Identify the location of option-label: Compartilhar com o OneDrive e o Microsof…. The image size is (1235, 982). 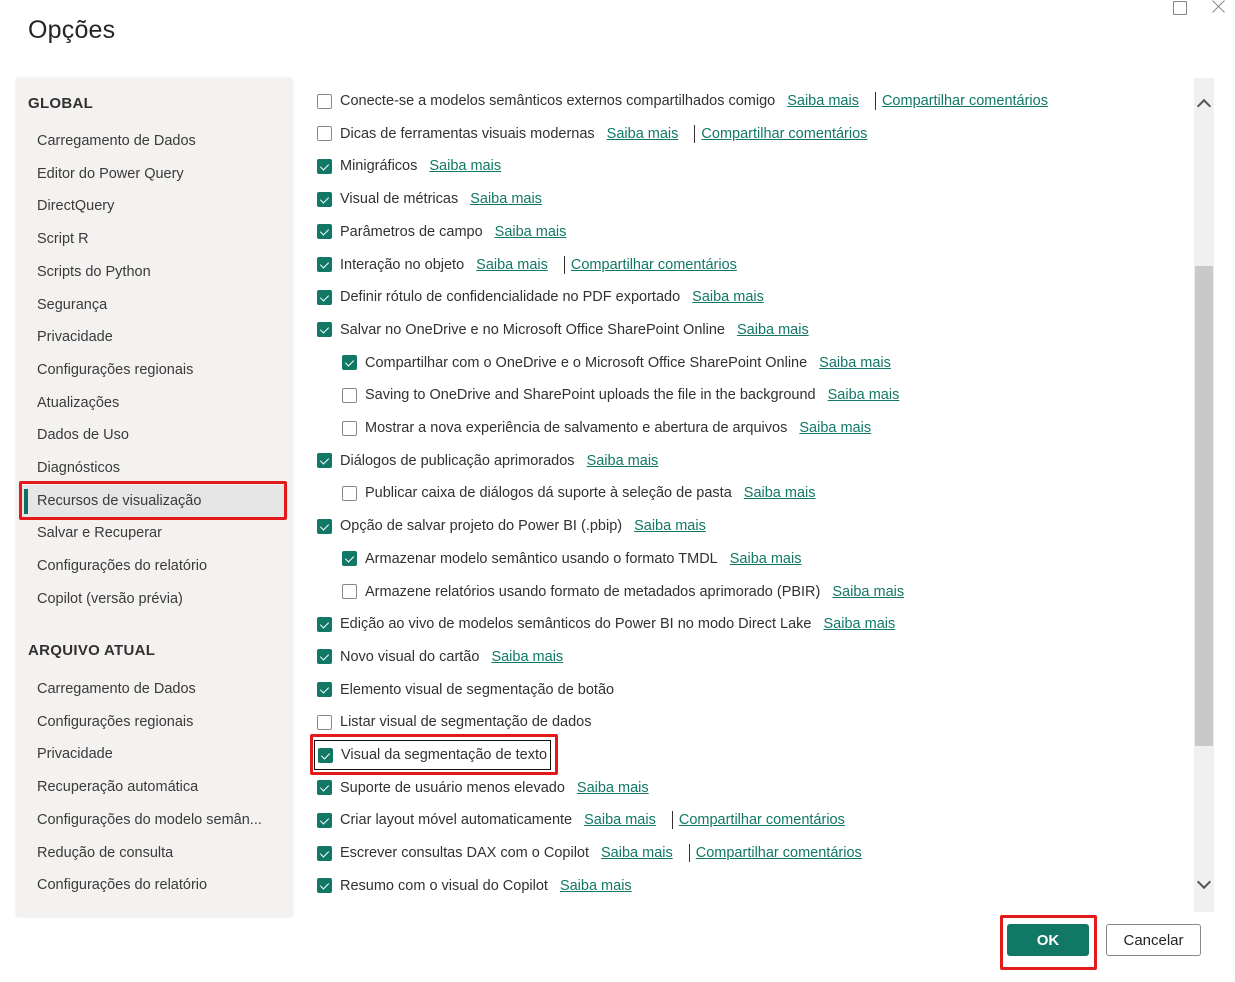
(586, 363).